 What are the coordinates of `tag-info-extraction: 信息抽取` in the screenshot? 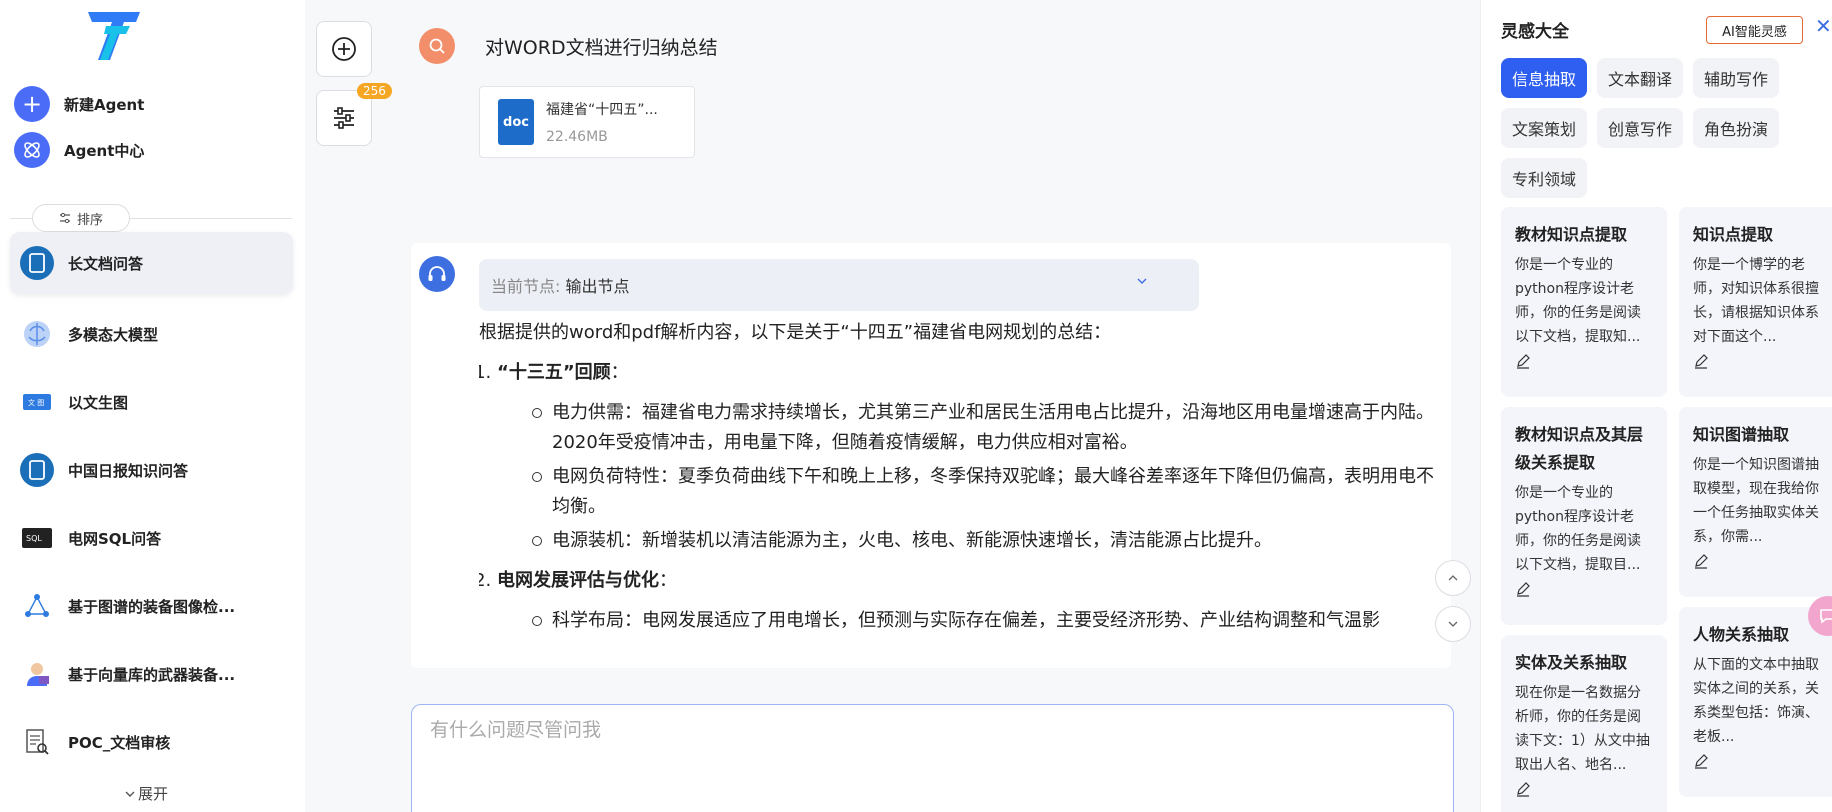 It's located at (1544, 78).